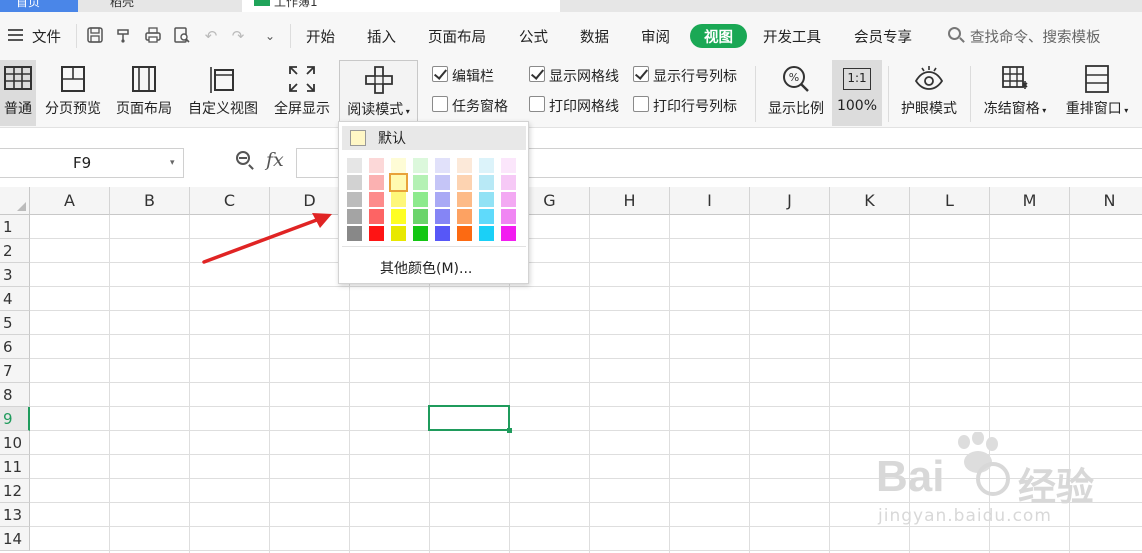 The width and height of the screenshot is (1142, 553). Describe the element at coordinates (533, 36) in the screenshot. I see `tab-formulas: 公式` at that location.